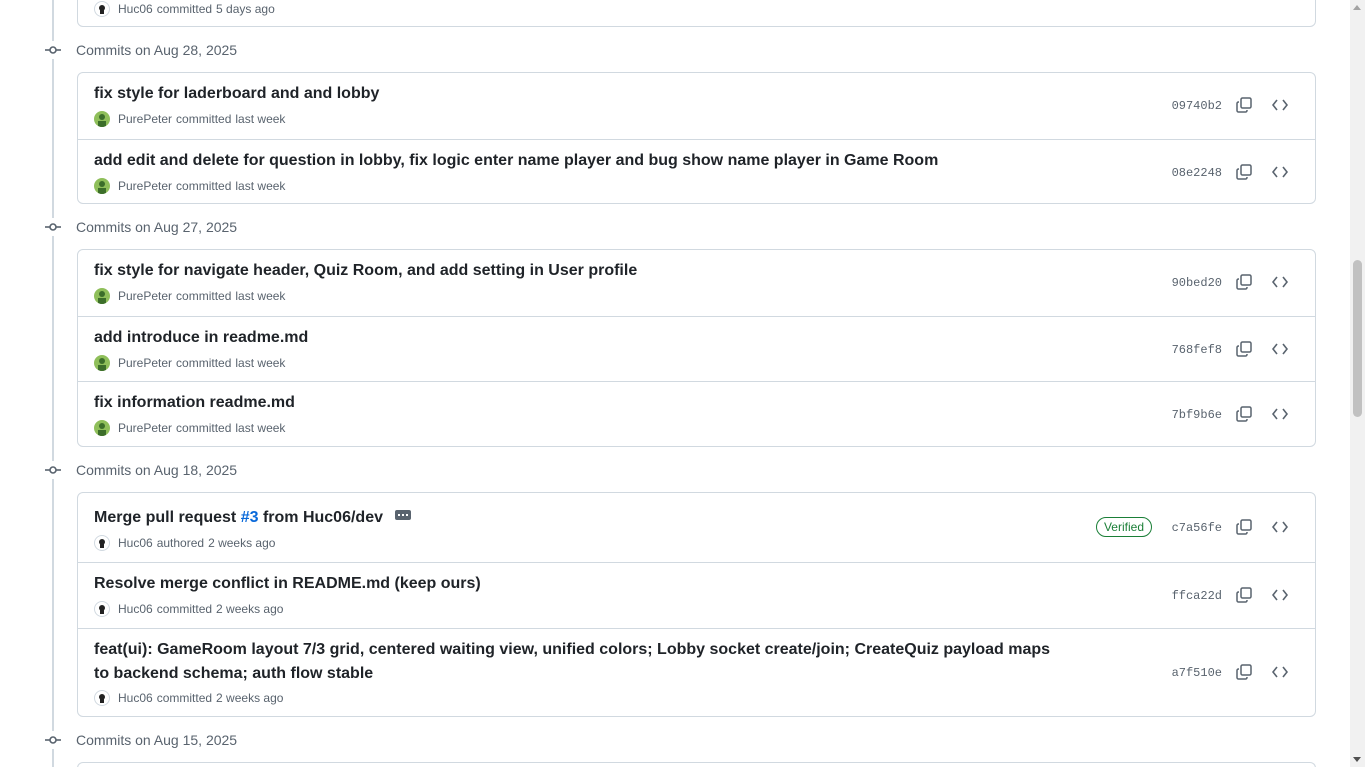  Describe the element at coordinates (1197, 283) in the screenshot. I see `commit-sha: 90bed20` at that location.